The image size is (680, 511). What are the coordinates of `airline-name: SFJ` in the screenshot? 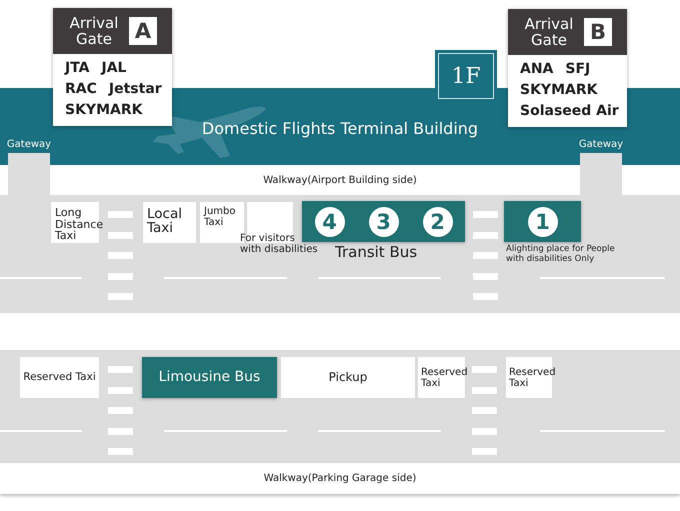 It's located at (577, 69).